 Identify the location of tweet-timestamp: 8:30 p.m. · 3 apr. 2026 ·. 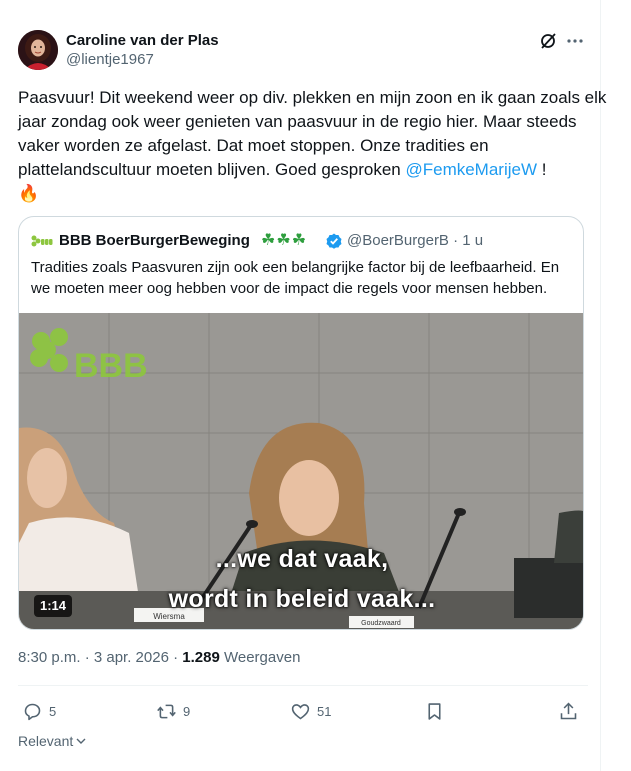
(100, 657).